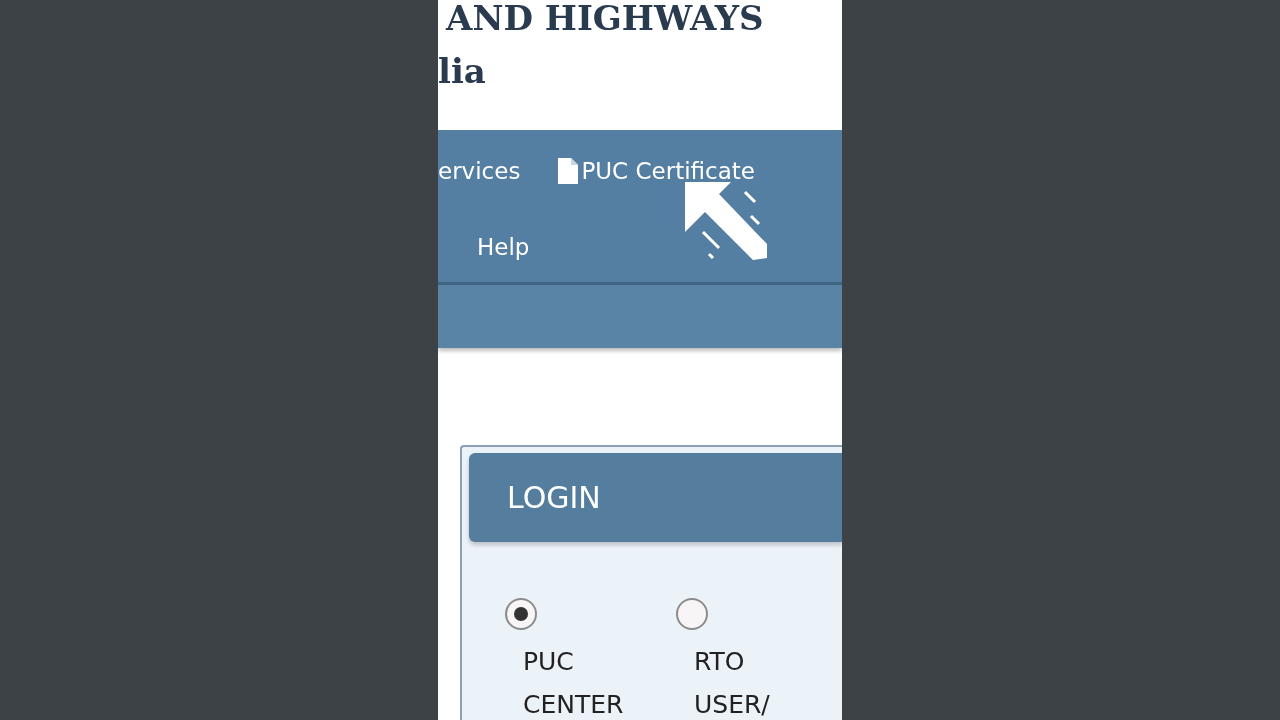 This screenshot has width=1280, height=720. Describe the element at coordinates (579, 680) in the screenshot. I see `radio-label: PUC CENTER` at that location.